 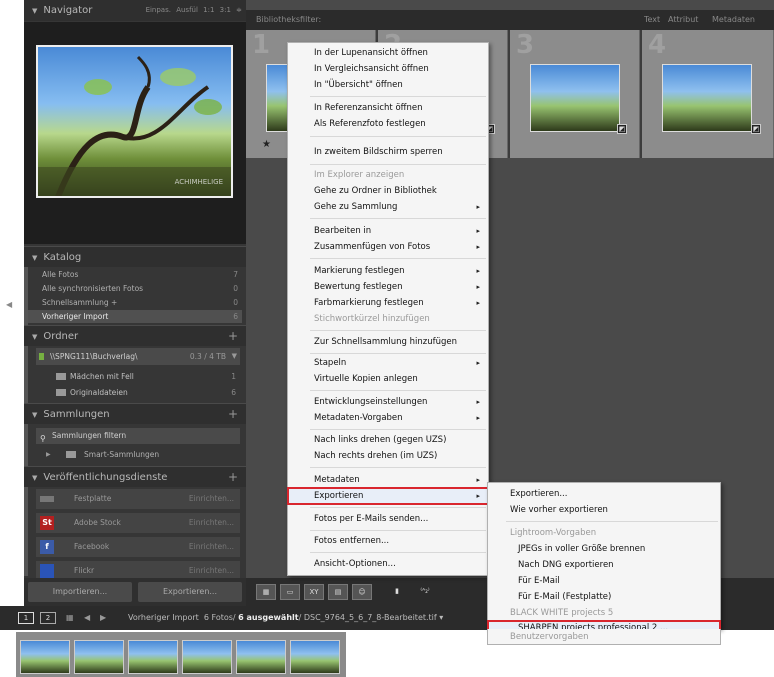 What do you see at coordinates (138, 376) in the screenshot?
I see `folder-item: Mädchen mit Fell 1` at bounding box center [138, 376].